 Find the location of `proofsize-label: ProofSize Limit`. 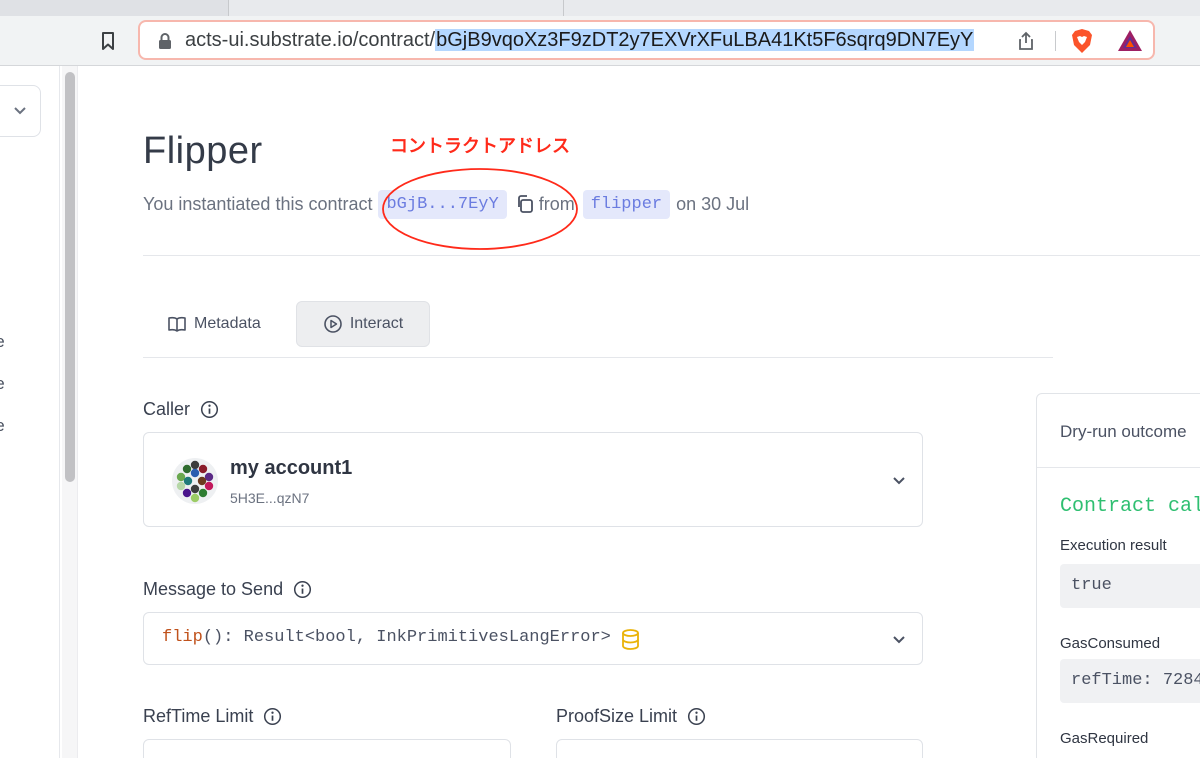

proofsize-label: ProofSize Limit is located at coordinates (617, 716).